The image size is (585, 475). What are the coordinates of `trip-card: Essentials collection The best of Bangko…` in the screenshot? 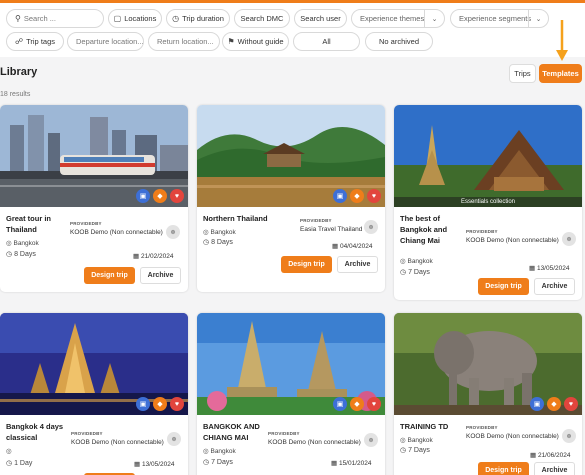 It's located at (488, 202).